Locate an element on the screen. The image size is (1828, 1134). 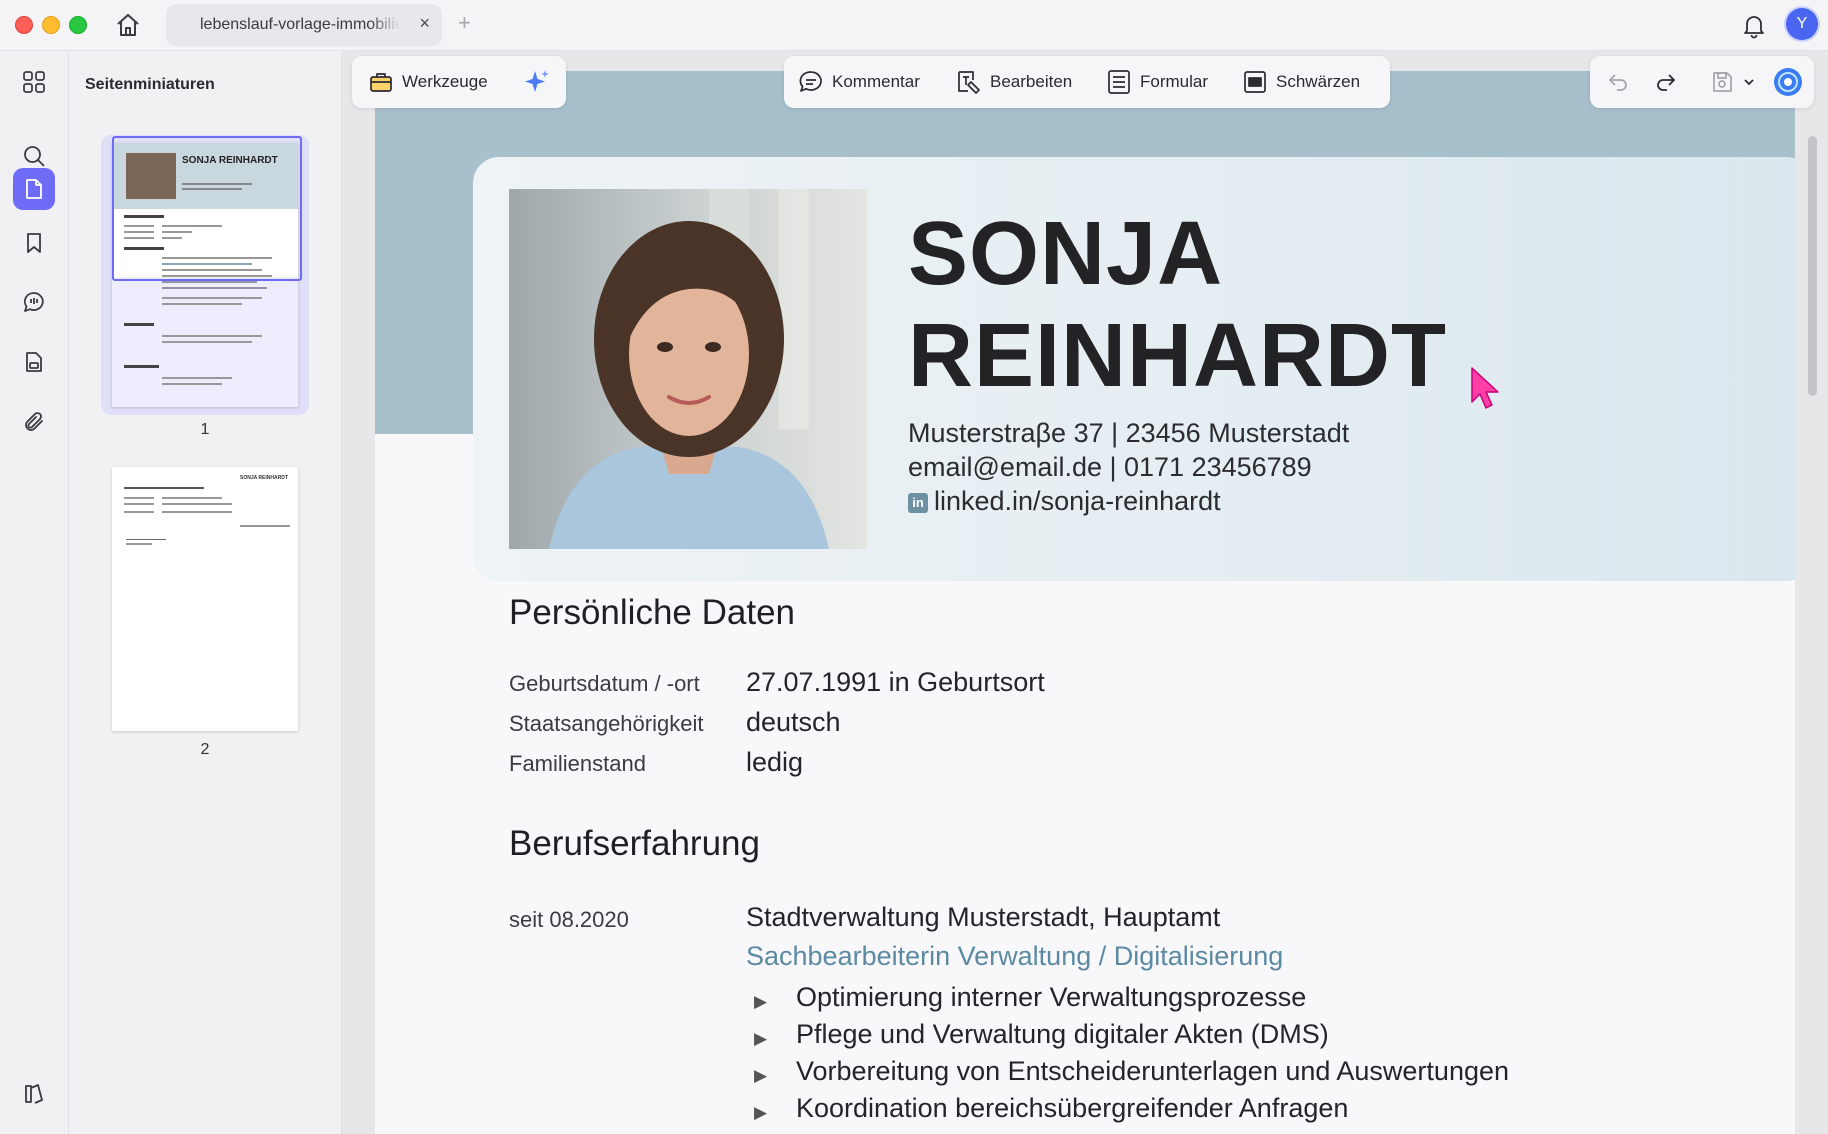
page-number-1: 1 is located at coordinates (205, 429).